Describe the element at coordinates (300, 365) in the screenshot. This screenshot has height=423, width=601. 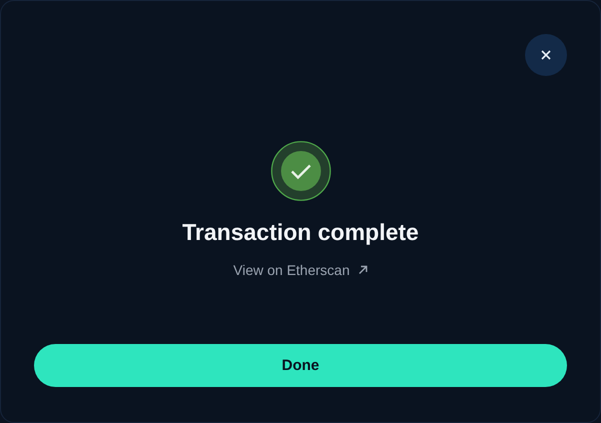
I see `done-button: Done` at that location.